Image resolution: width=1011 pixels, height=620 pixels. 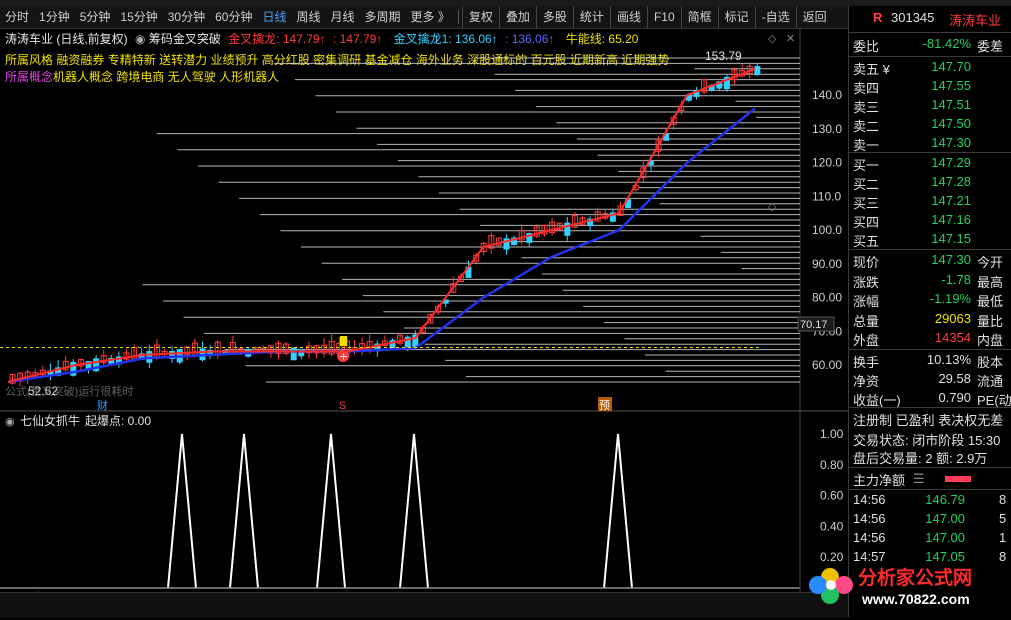 What do you see at coordinates (118, 421) in the screenshot?
I see `indicator-value: 起爆点: 0.00` at bounding box center [118, 421].